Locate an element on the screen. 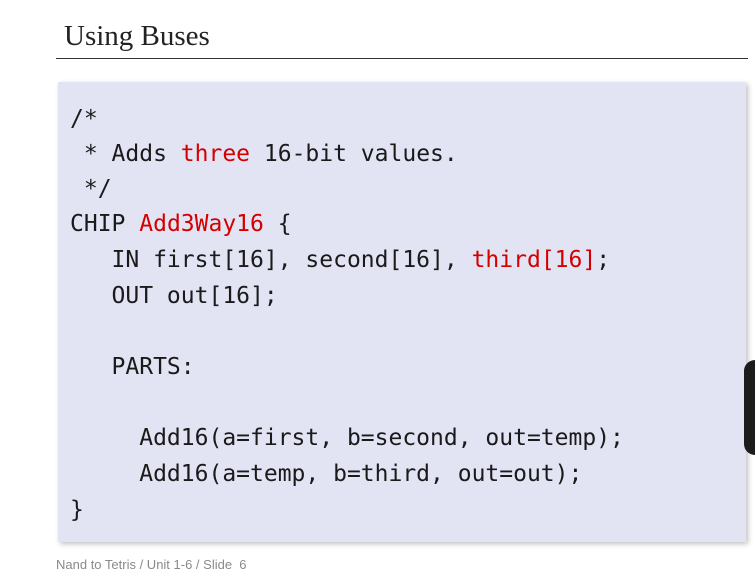  code-comment-prefix: * Adds is located at coordinates (125, 154).